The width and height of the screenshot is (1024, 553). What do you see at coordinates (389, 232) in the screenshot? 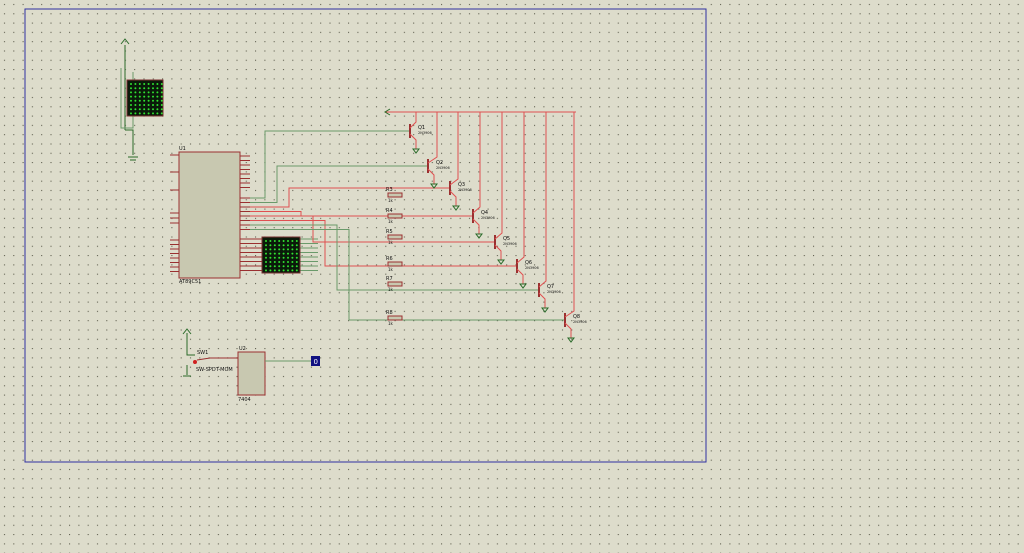
I see `resistor-ref: R5` at bounding box center [389, 232].